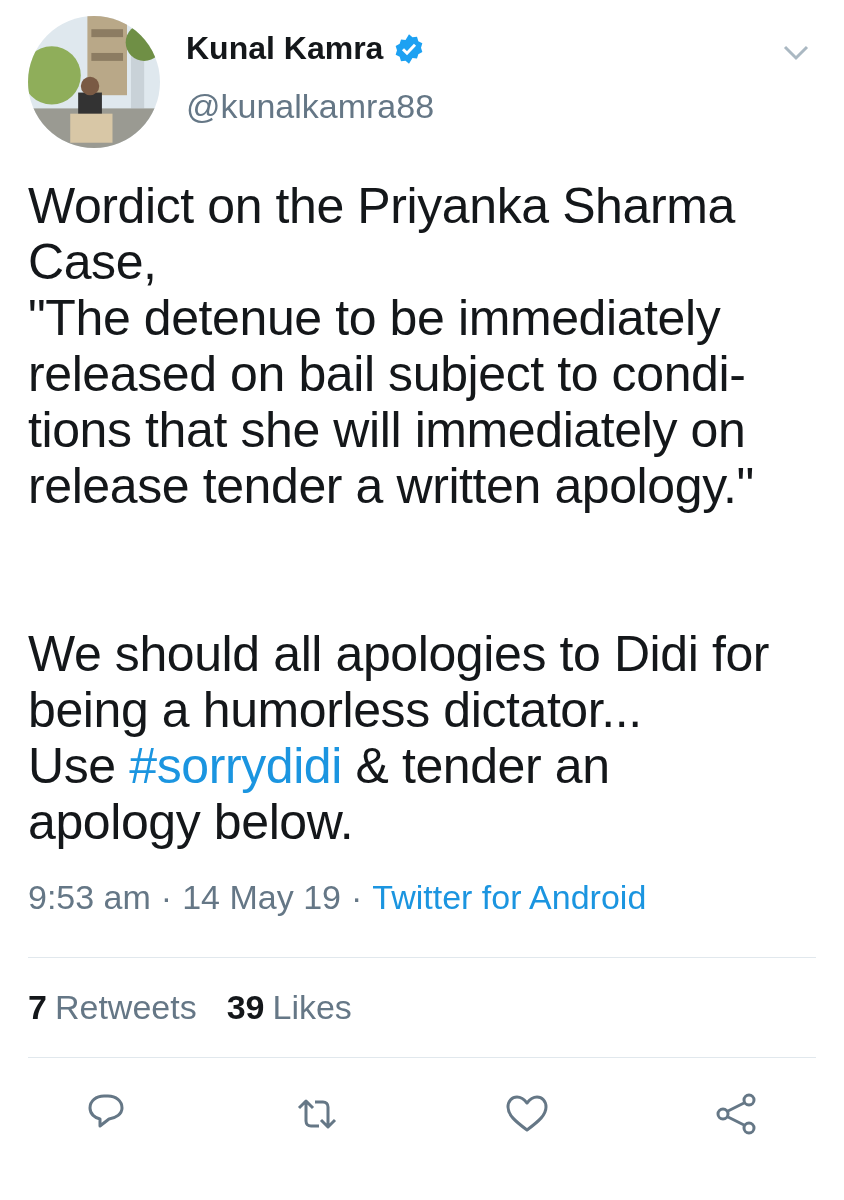  What do you see at coordinates (261, 897) in the screenshot?
I see `tweet-date: 14 May 19` at bounding box center [261, 897].